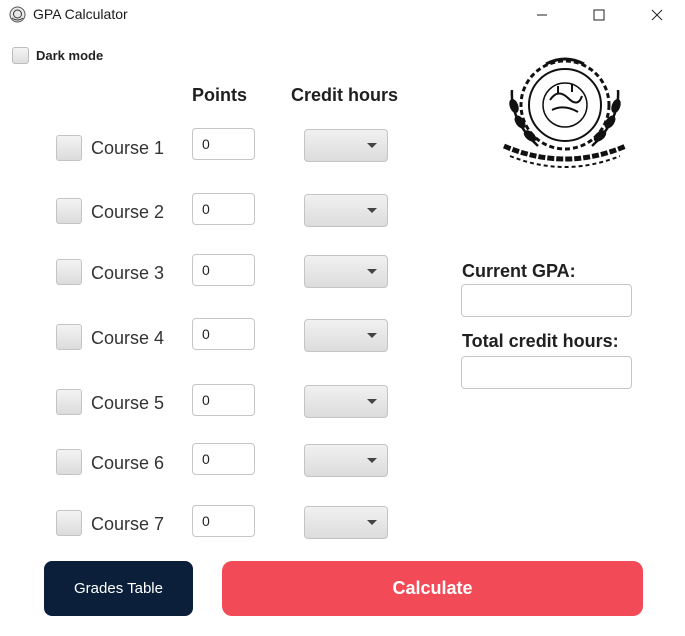 This screenshot has width=685, height=636. What do you see at coordinates (346, 210) in the screenshot?
I see `course-2-credit-hours-select` at bounding box center [346, 210].